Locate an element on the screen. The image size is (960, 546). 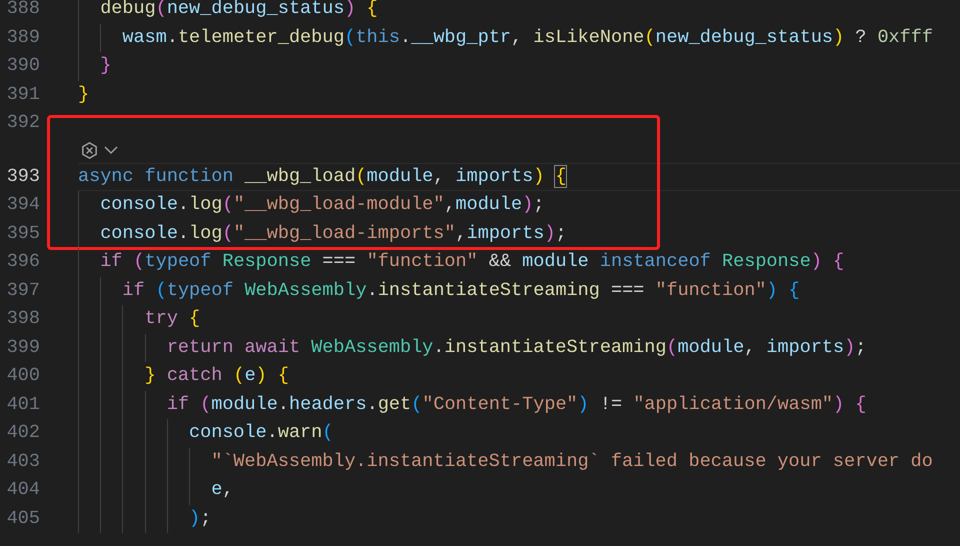
line-number: 403 is located at coordinates (23, 462).